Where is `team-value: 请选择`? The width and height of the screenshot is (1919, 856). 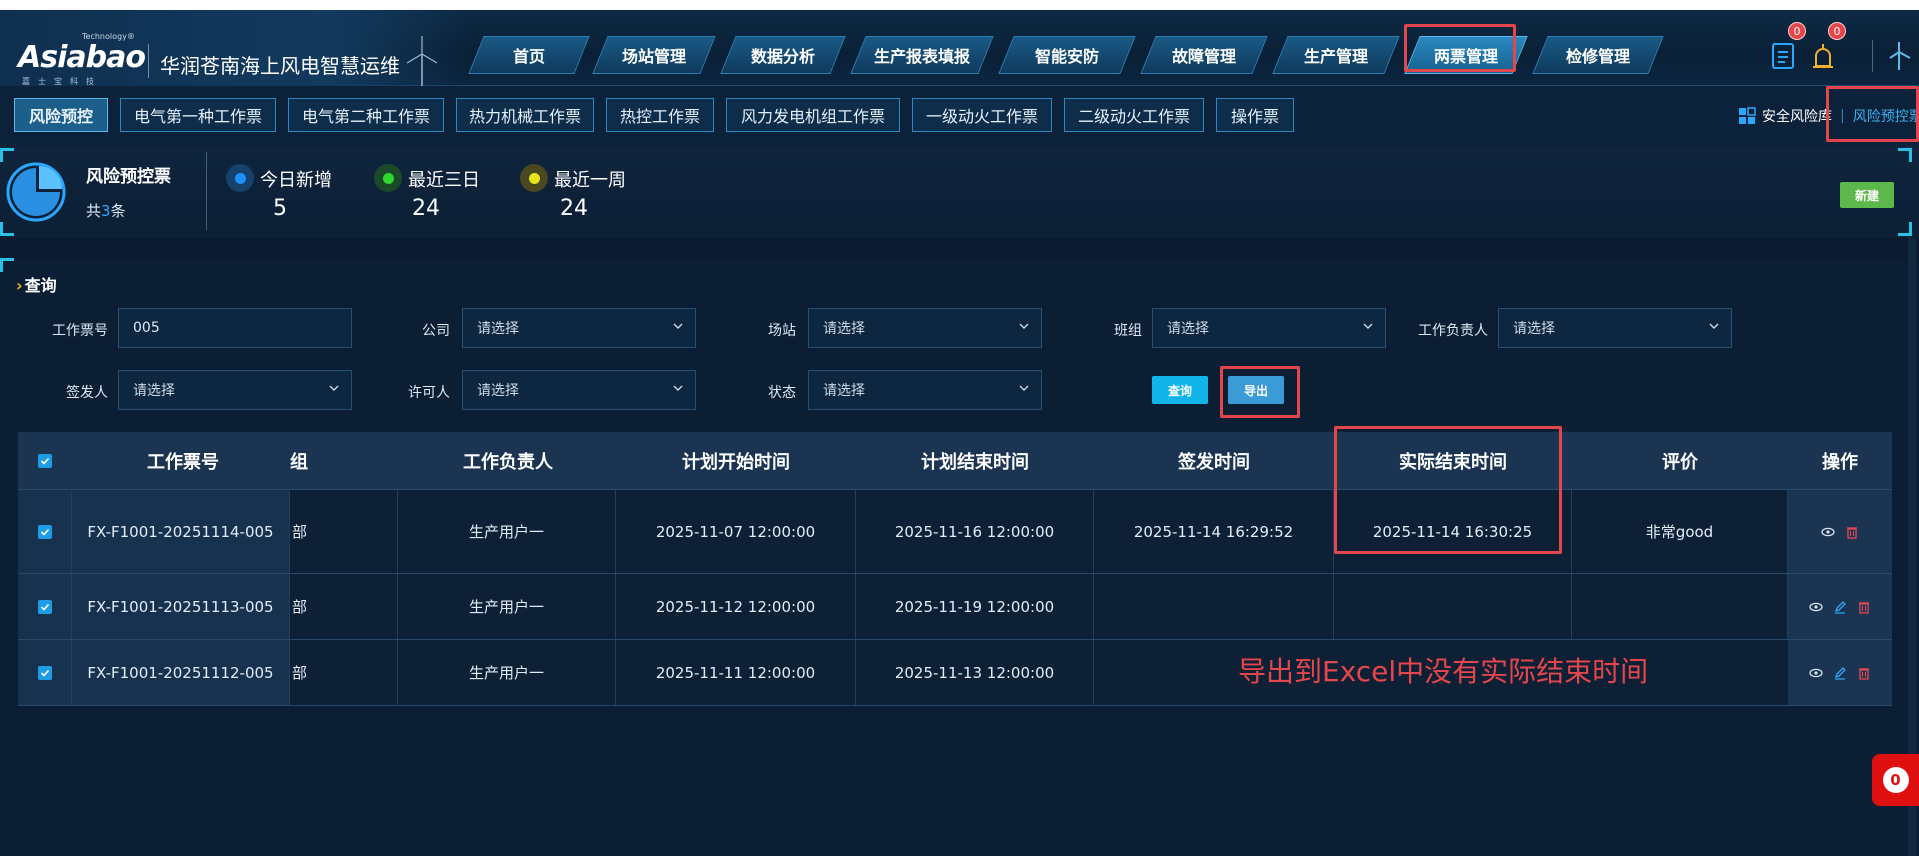
team-value: 请选择 is located at coordinates (1188, 329).